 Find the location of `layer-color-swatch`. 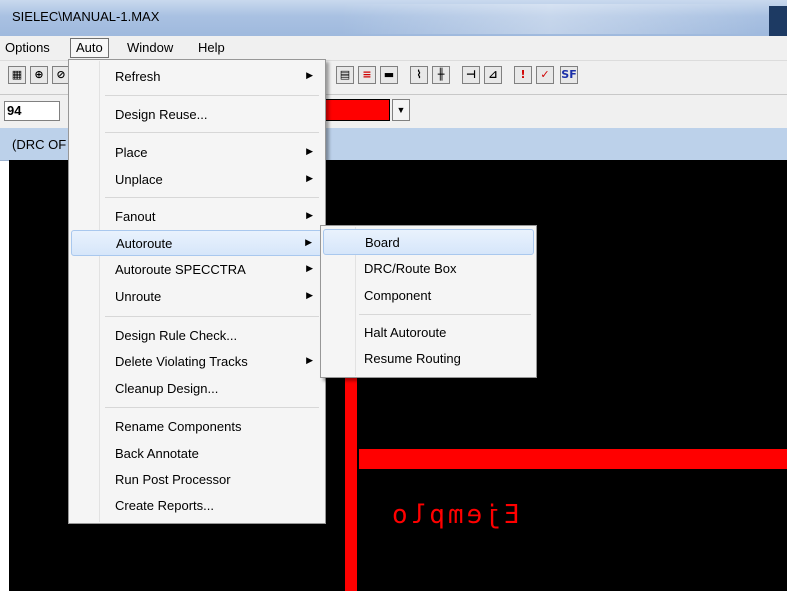

layer-color-swatch is located at coordinates (354, 110).